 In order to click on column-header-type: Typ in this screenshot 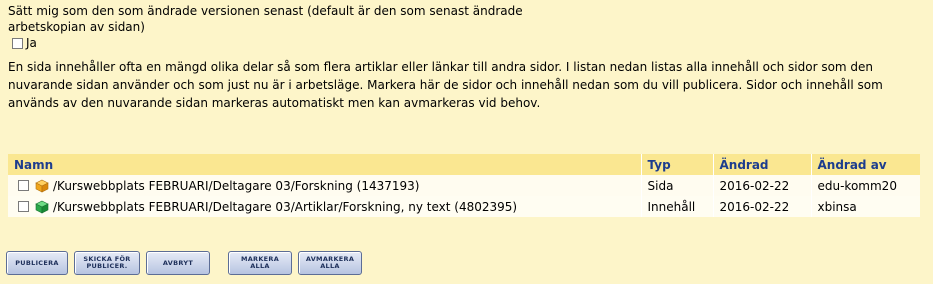, I will do `click(677, 164)`.